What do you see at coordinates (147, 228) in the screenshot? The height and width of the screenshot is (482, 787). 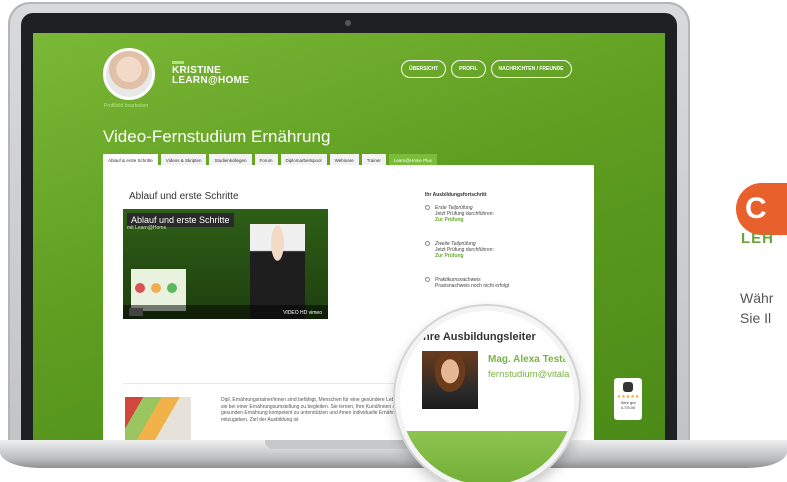 I see `video-subtitle: mit Learn@Home` at bounding box center [147, 228].